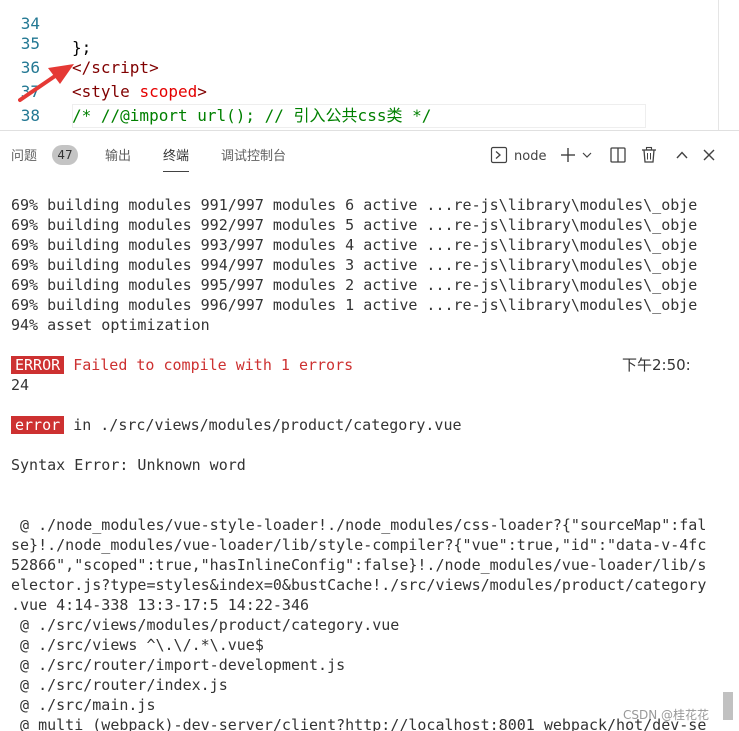 The image size is (739, 731). What do you see at coordinates (178, 665) in the screenshot?
I see `trace-line: @ ./src/router/import-development.js` at bounding box center [178, 665].